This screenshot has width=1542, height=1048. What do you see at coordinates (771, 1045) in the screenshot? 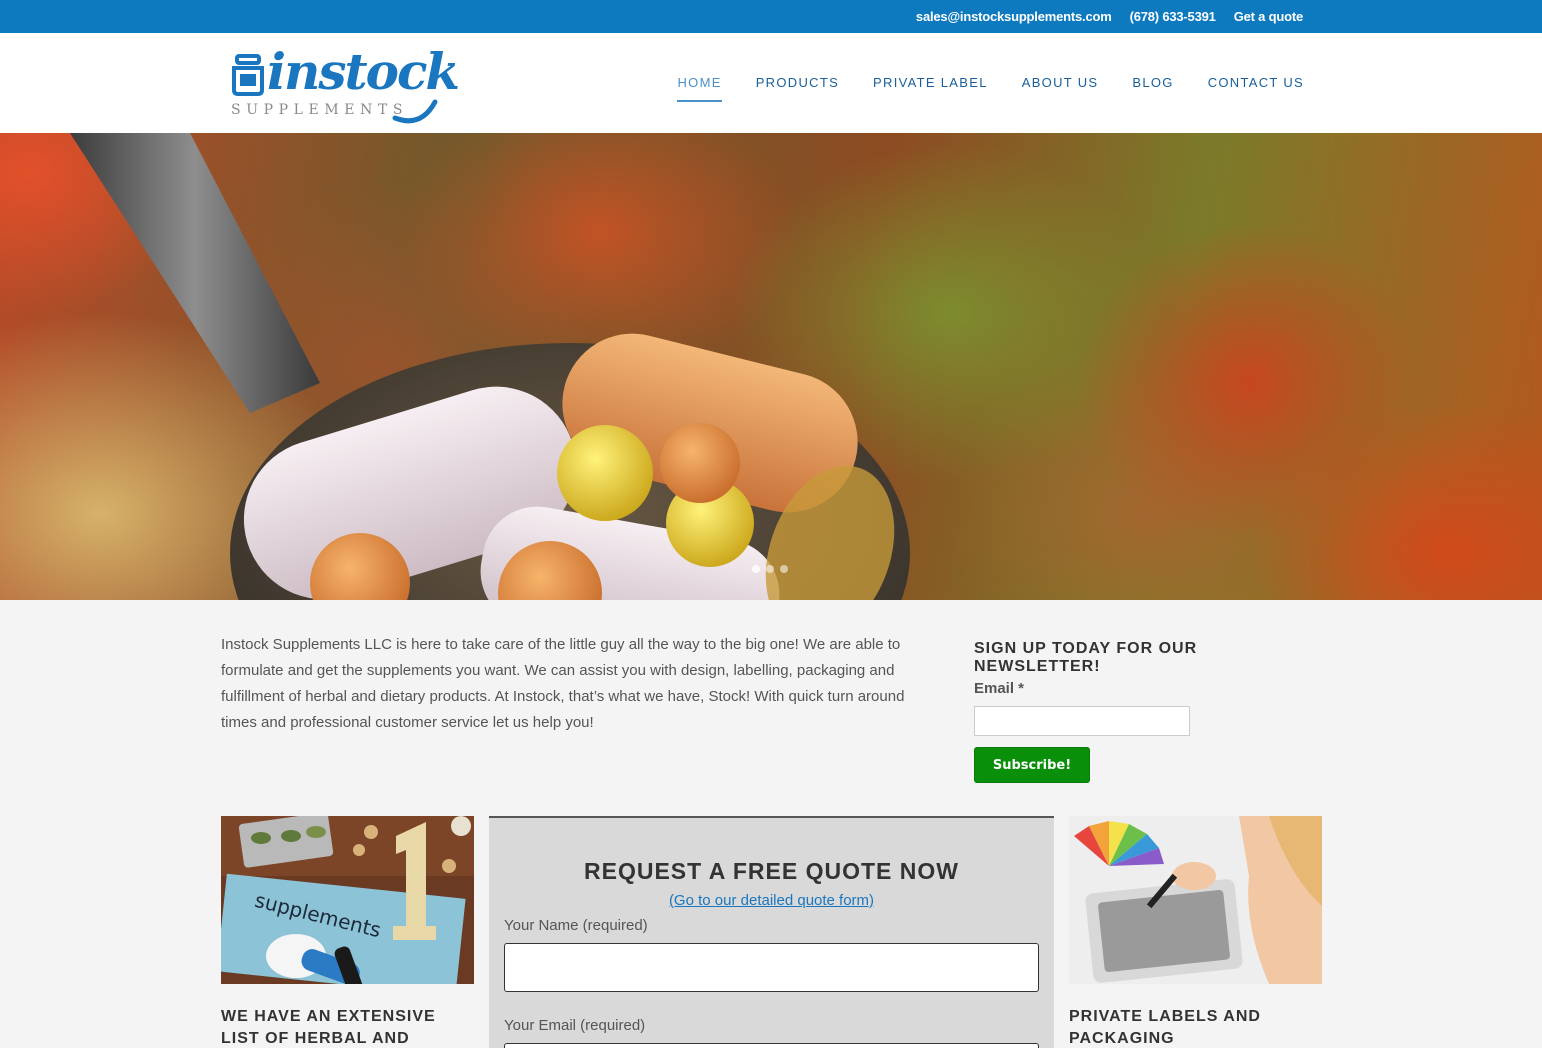
I see `quote-email-input` at bounding box center [771, 1045].